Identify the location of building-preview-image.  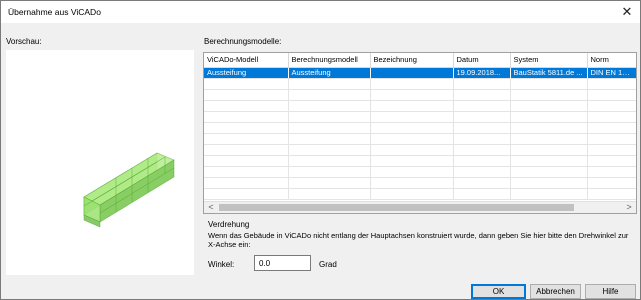
(129, 190).